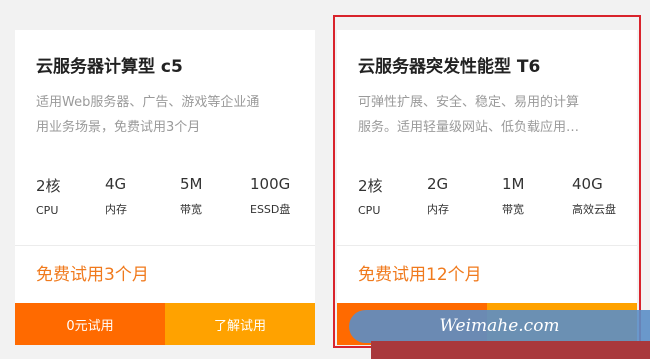 The height and width of the screenshot is (359, 650). Describe the element at coordinates (148, 102) in the screenshot. I see `card-description-line: 适用Web服务器、广告、游戏等企业通` at that location.